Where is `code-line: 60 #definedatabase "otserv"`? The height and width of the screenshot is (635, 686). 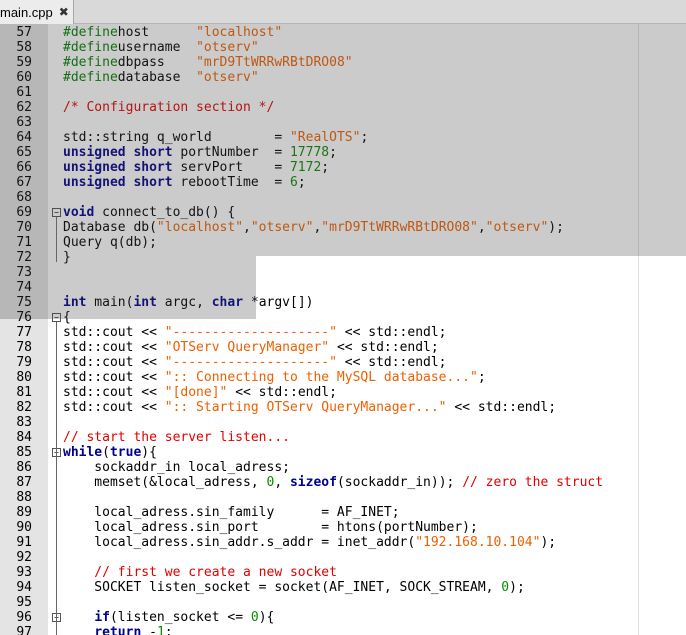
code-line: 60 #definedatabase "otserv" is located at coordinates (343, 77).